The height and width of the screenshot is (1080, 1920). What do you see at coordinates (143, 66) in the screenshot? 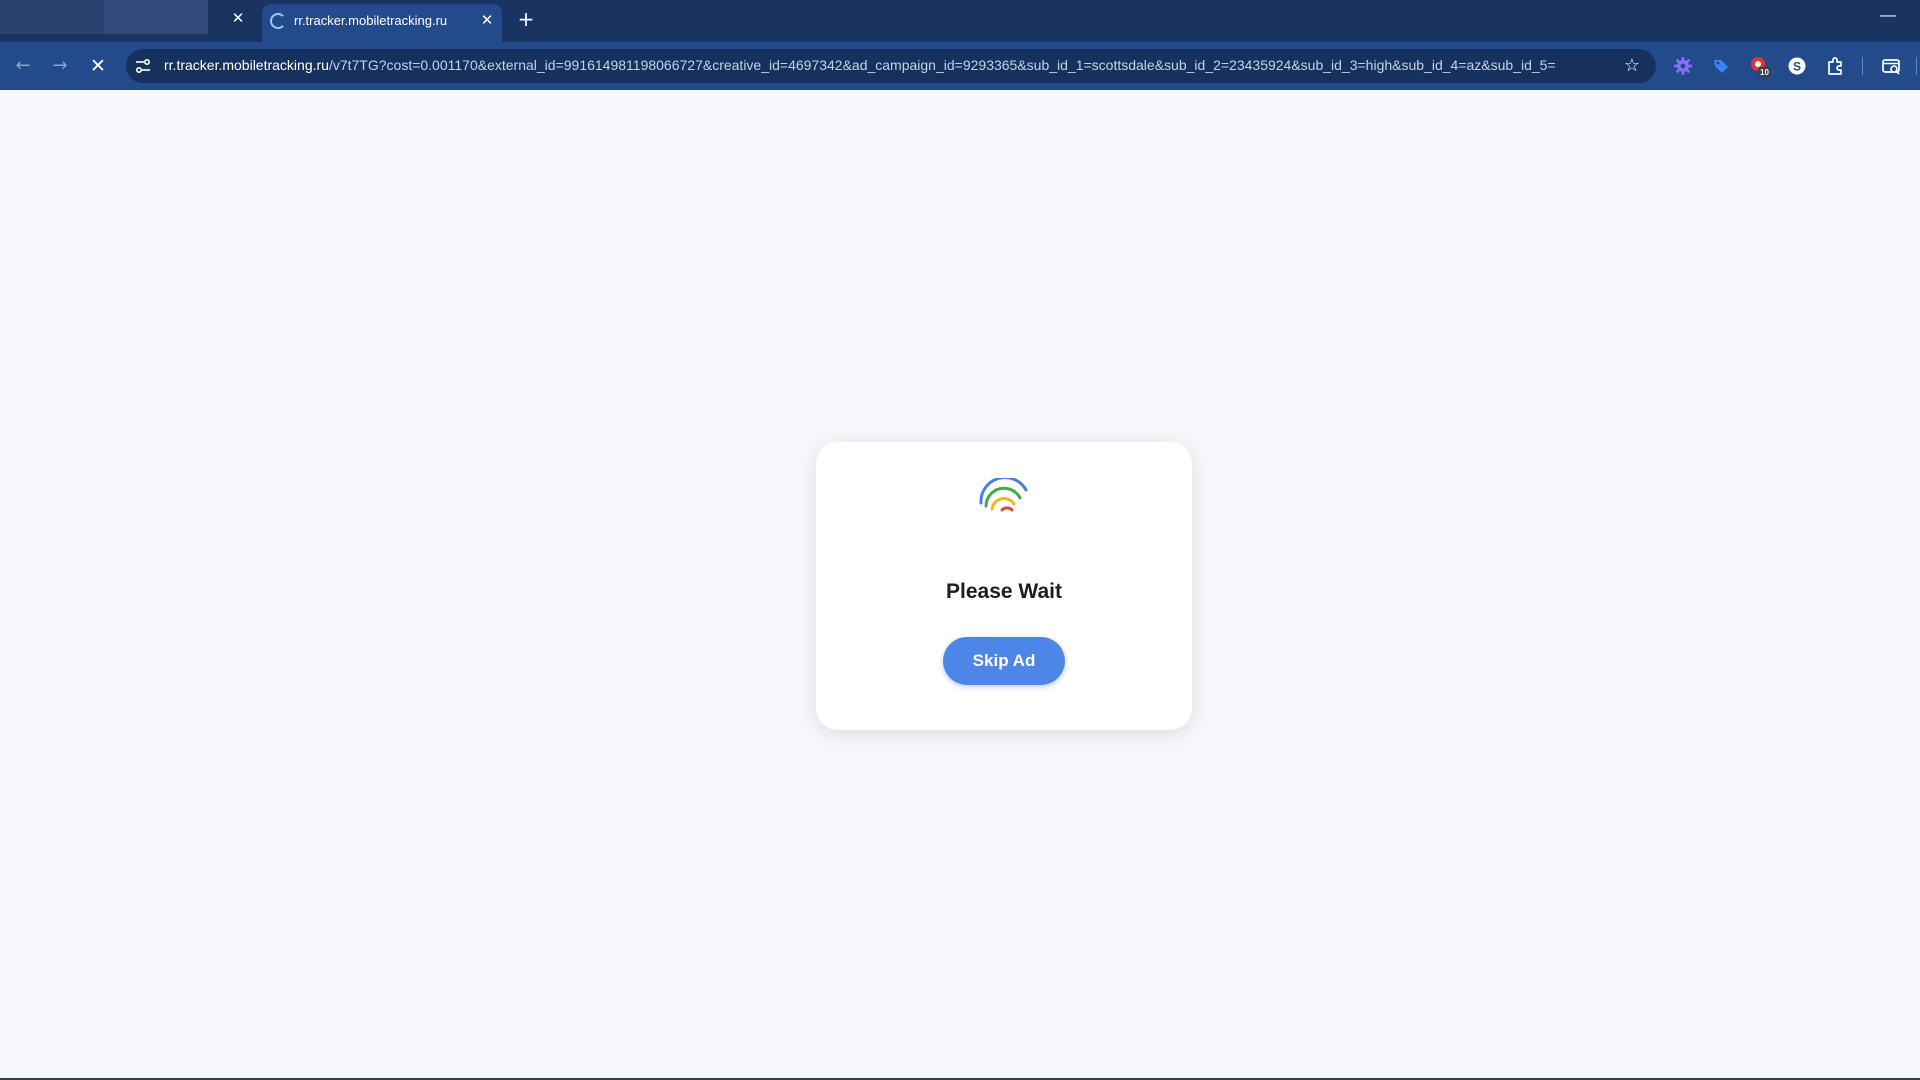
I see `site-info-icon` at bounding box center [143, 66].